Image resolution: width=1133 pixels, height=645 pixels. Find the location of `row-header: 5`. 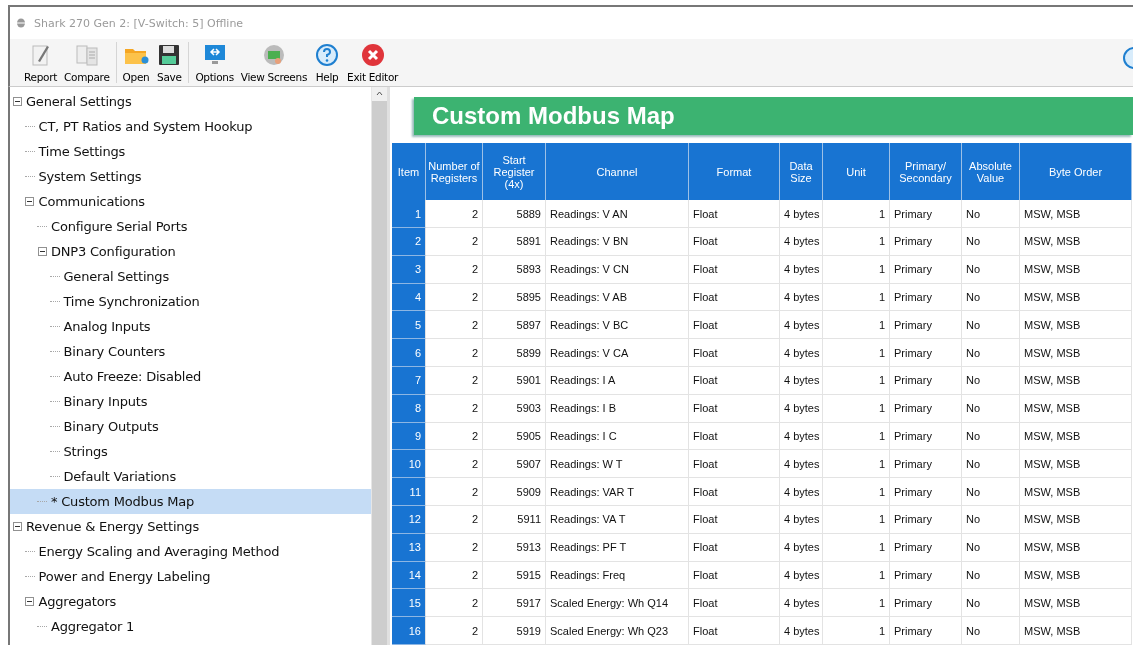

row-header: 5 is located at coordinates (409, 325).